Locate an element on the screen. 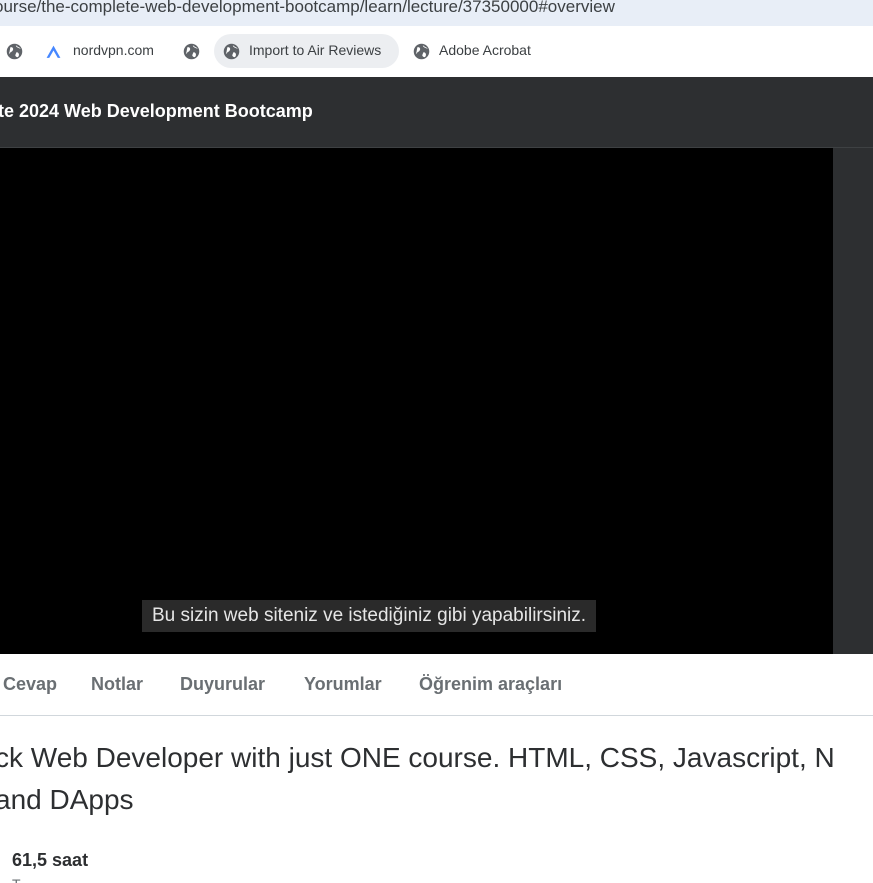 The width and height of the screenshot is (873, 883). headline-line-2: and DApps is located at coordinates (67, 799).